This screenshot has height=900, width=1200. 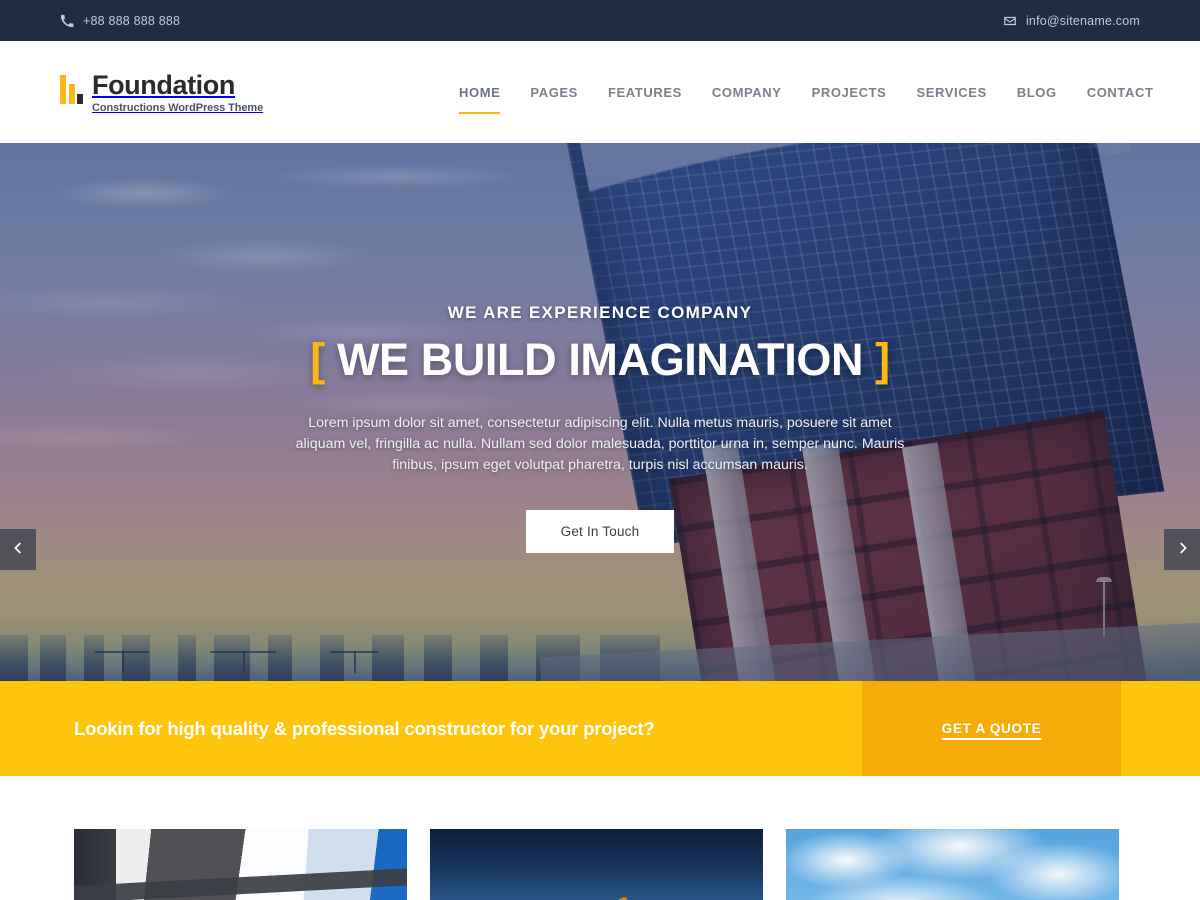 What do you see at coordinates (600, 20) in the screenshot?
I see `top-bar: +88 888 888 888 info@sitename.com` at bounding box center [600, 20].